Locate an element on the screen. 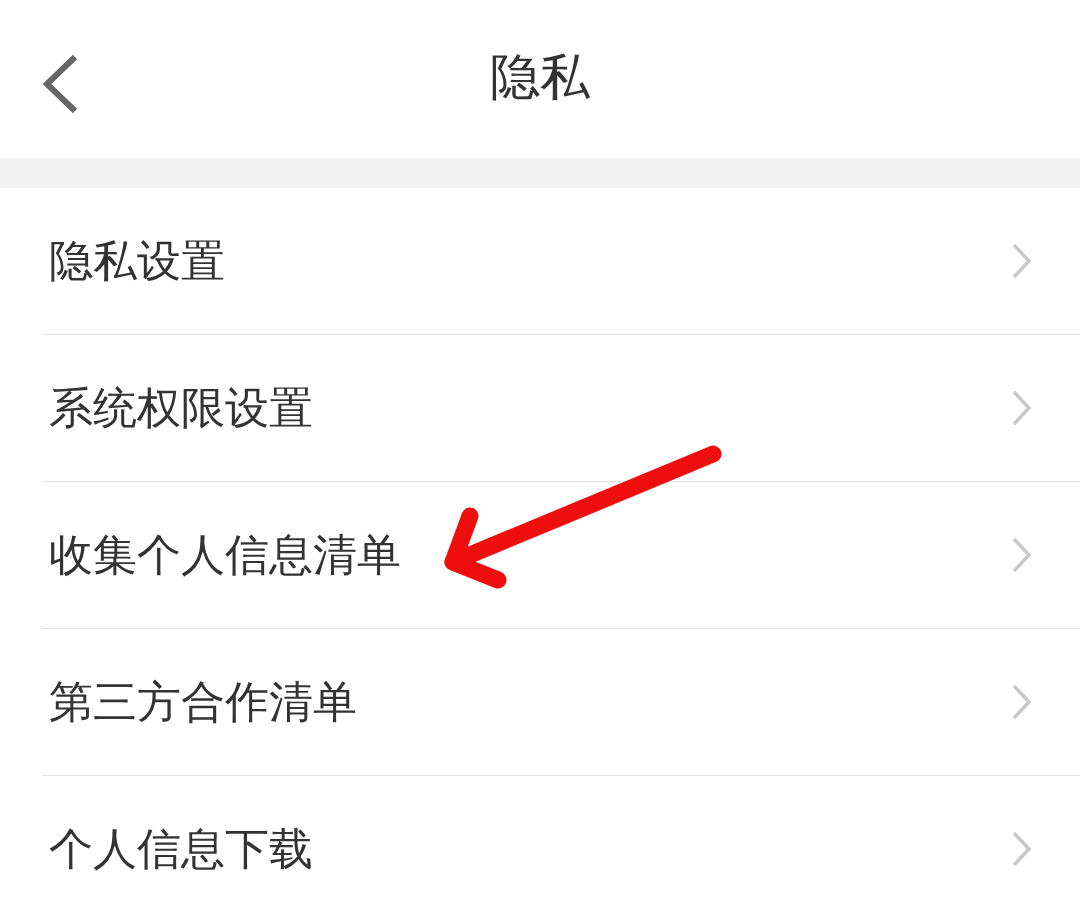 This screenshot has width=1080, height=915. page-title: 隐私 is located at coordinates (540, 77).